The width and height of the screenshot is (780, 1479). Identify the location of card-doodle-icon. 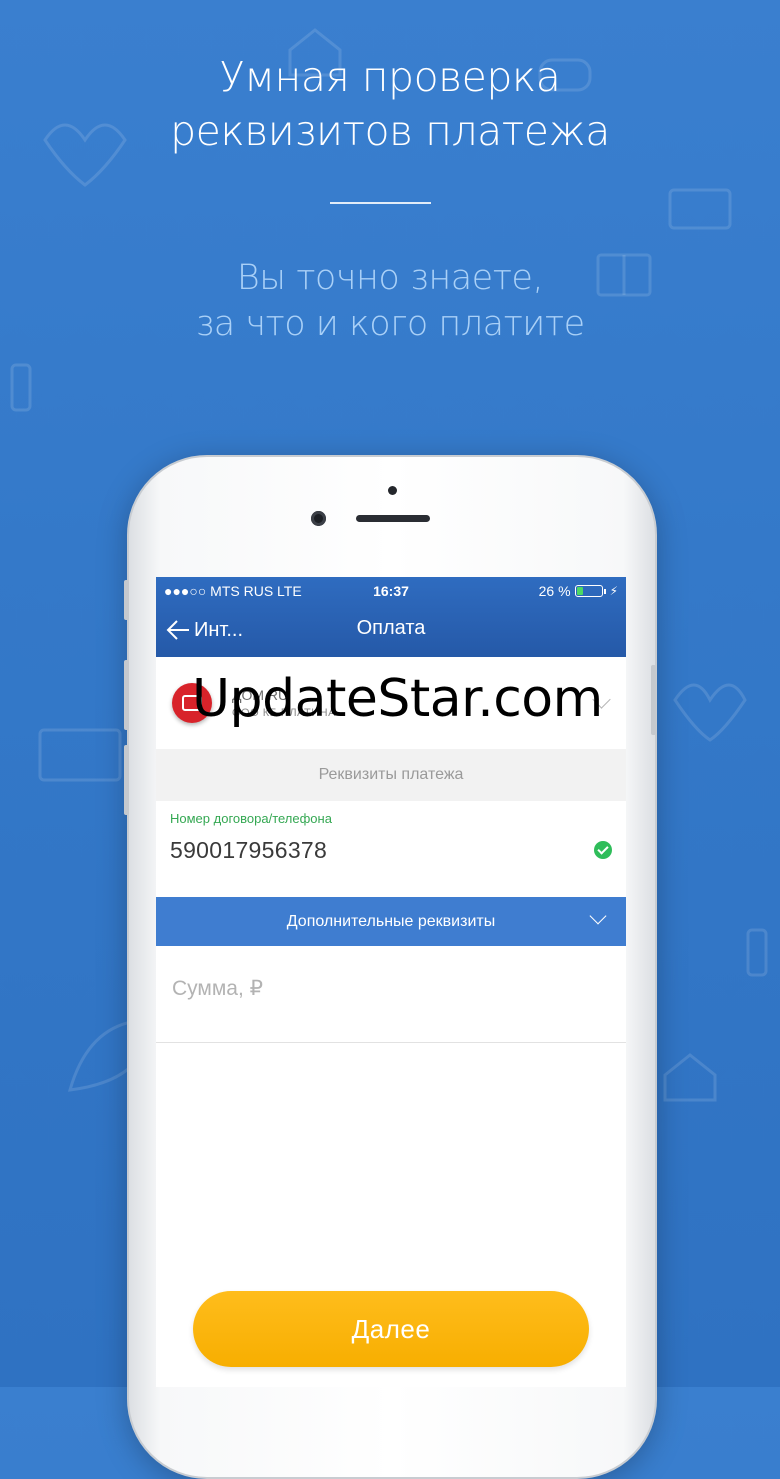
(700, 209).